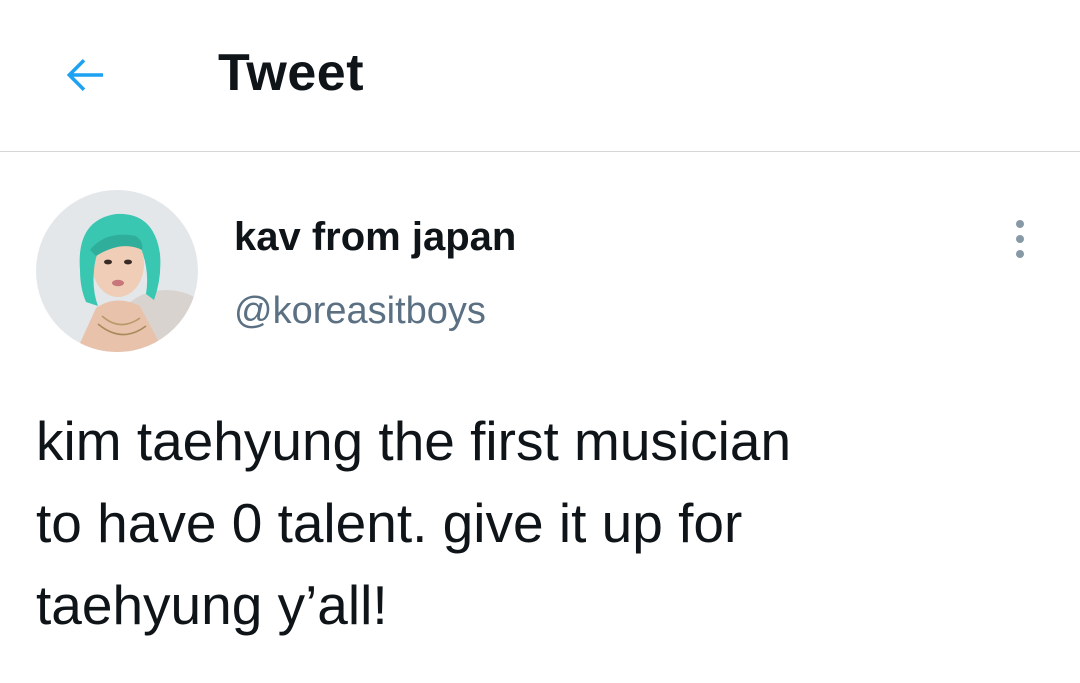  I want to click on profile-photo, so click(117, 271).